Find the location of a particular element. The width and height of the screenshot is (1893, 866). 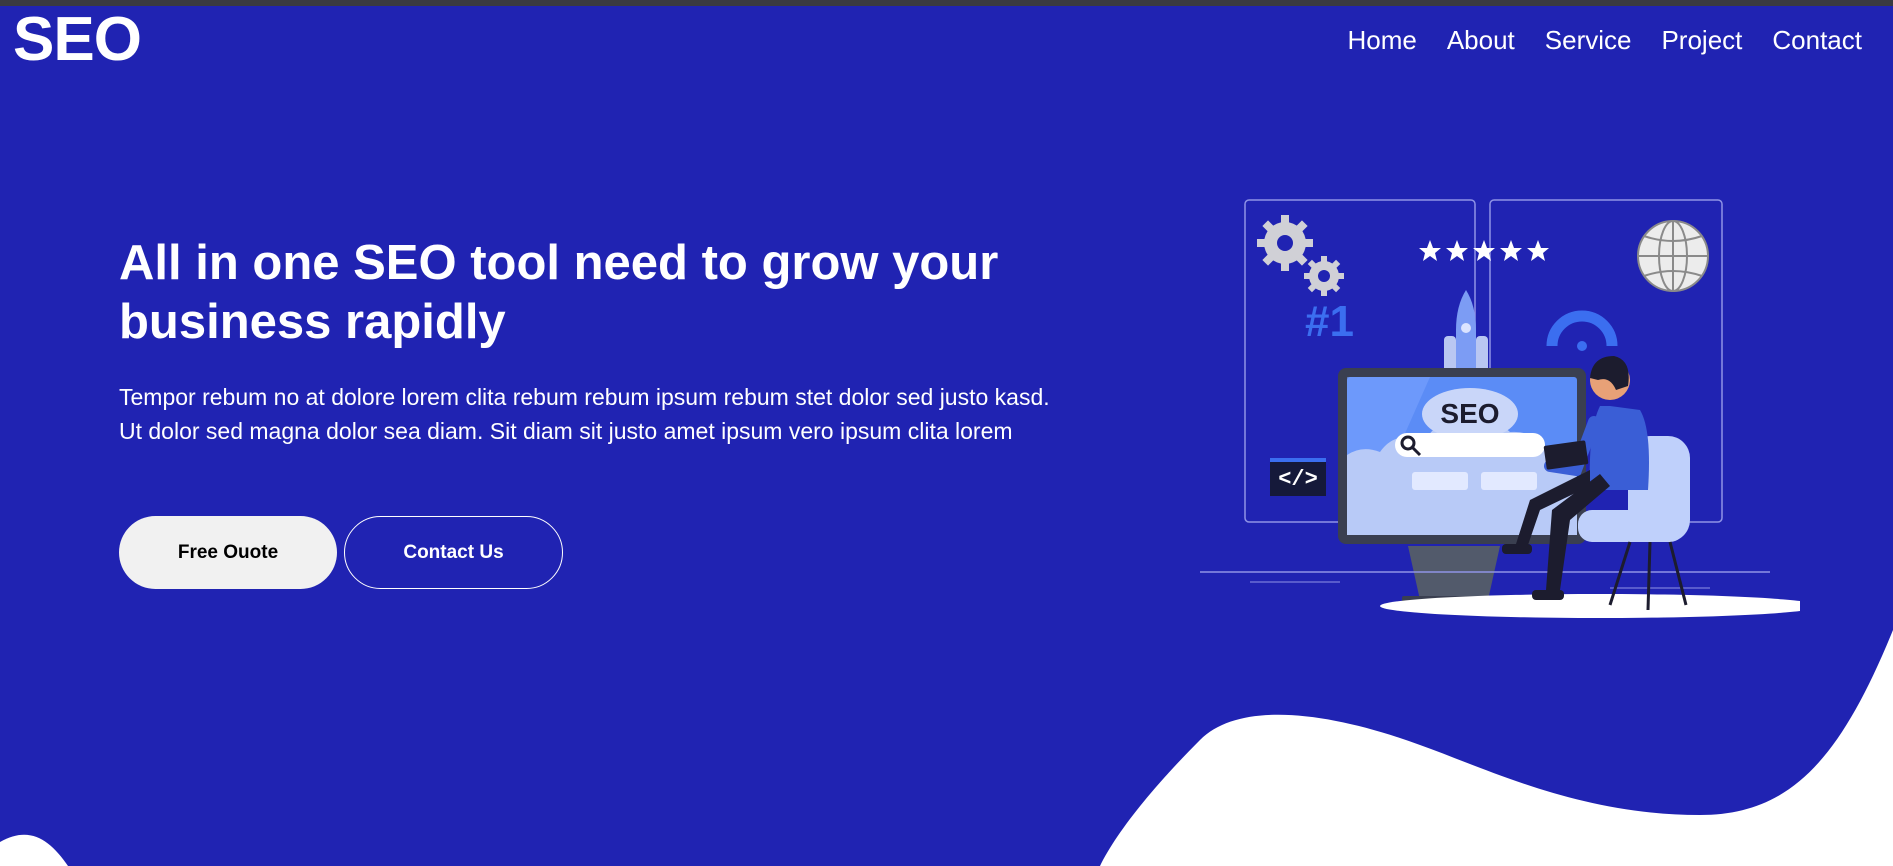

rating-stars is located at coordinates (1484, 250).